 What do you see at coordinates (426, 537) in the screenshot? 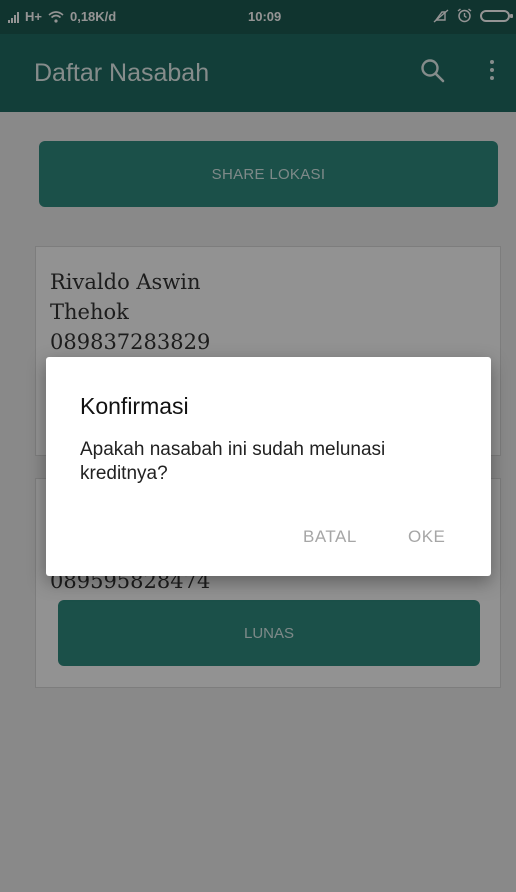
I see `ok-button: OKE` at bounding box center [426, 537].